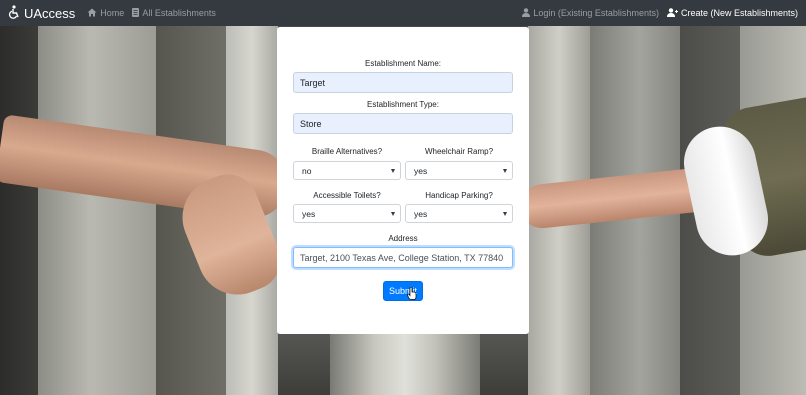  Describe the element at coordinates (179, 13) in the screenshot. I see `nav-all-establishments-label: All Establishments` at that location.